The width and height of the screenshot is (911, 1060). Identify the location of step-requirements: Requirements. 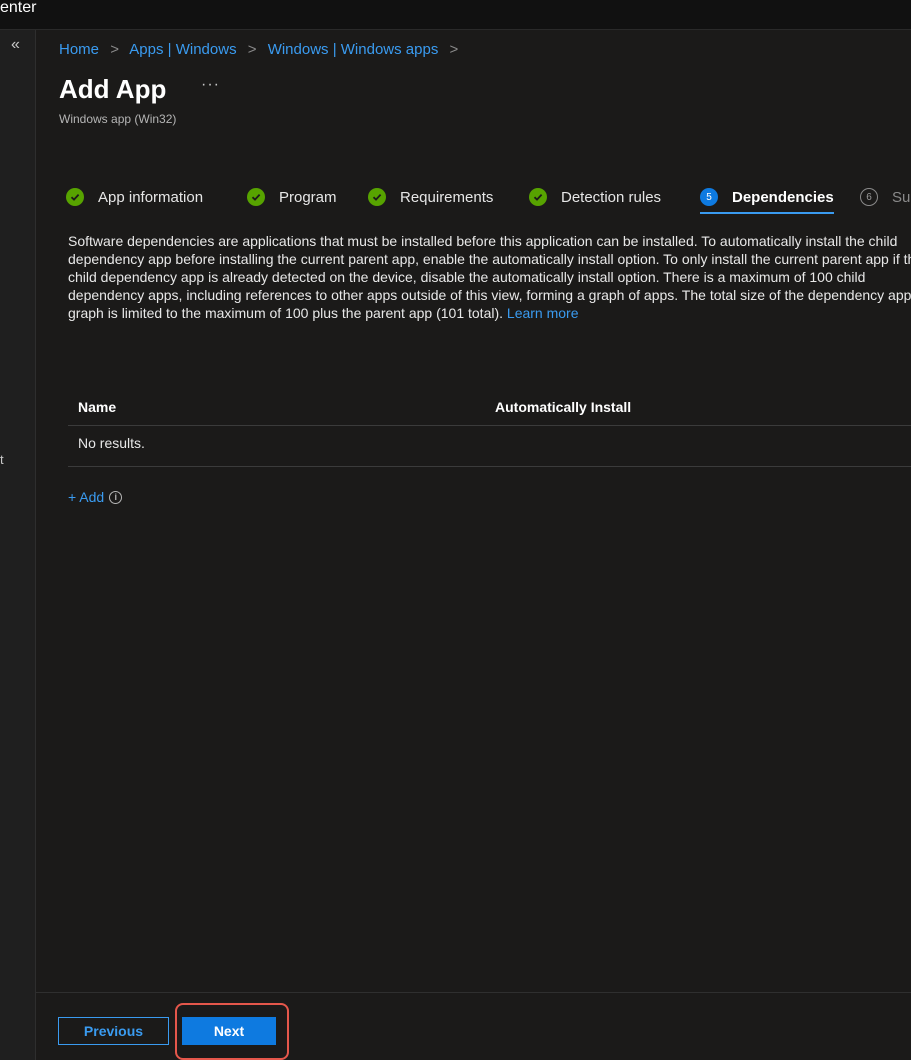
(430, 197).